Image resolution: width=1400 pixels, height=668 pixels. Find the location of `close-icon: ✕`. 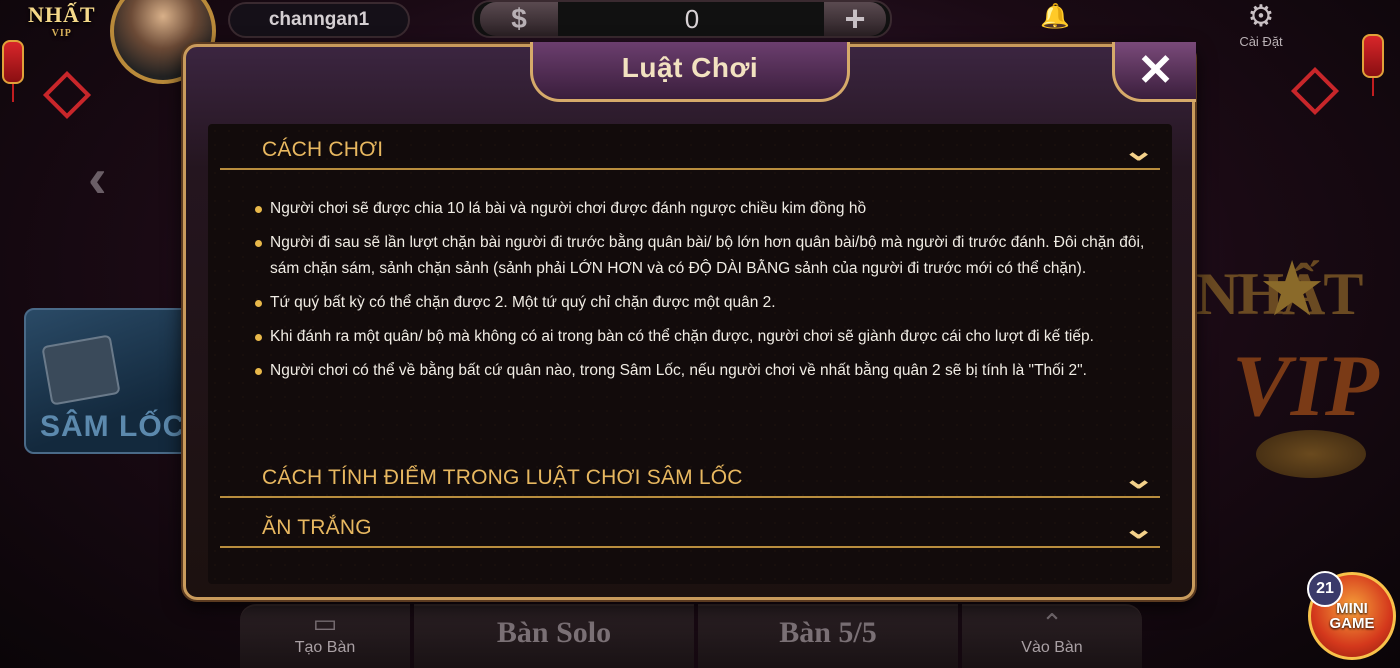

close-icon: ✕ is located at coordinates (1155, 70).